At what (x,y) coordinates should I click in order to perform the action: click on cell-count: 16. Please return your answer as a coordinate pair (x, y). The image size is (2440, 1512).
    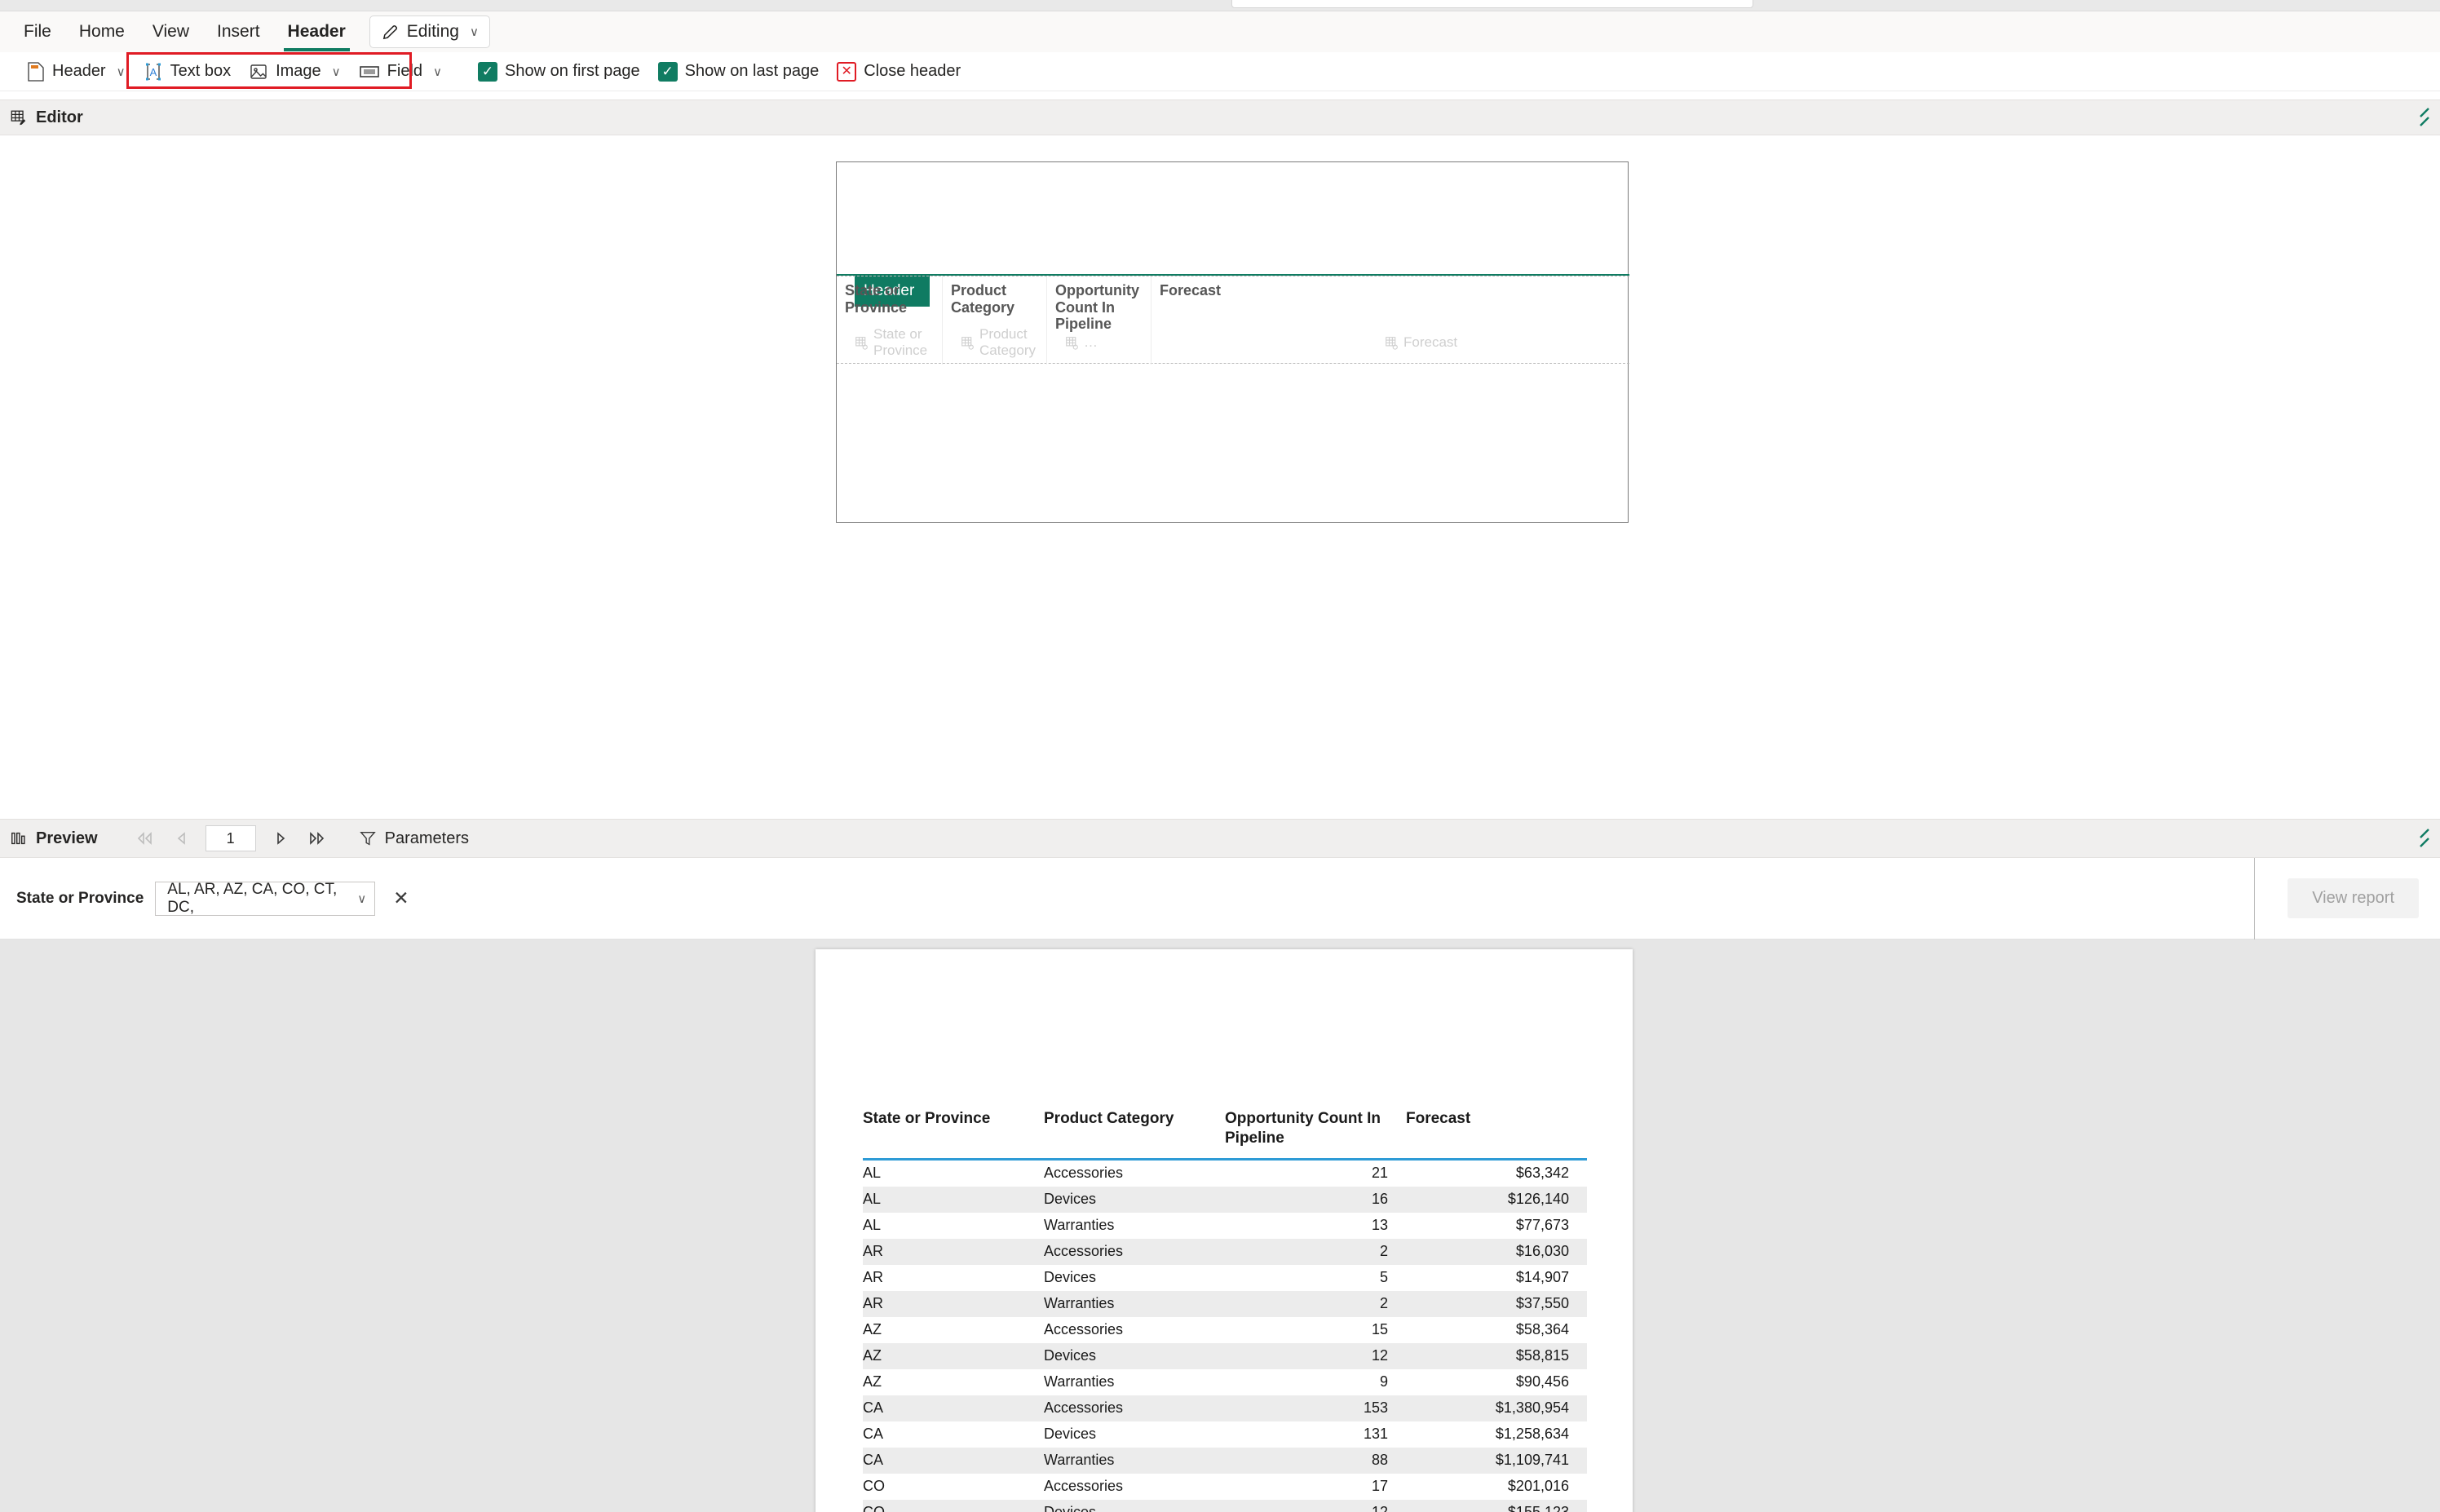
    Looking at the image, I should click on (1380, 1199).